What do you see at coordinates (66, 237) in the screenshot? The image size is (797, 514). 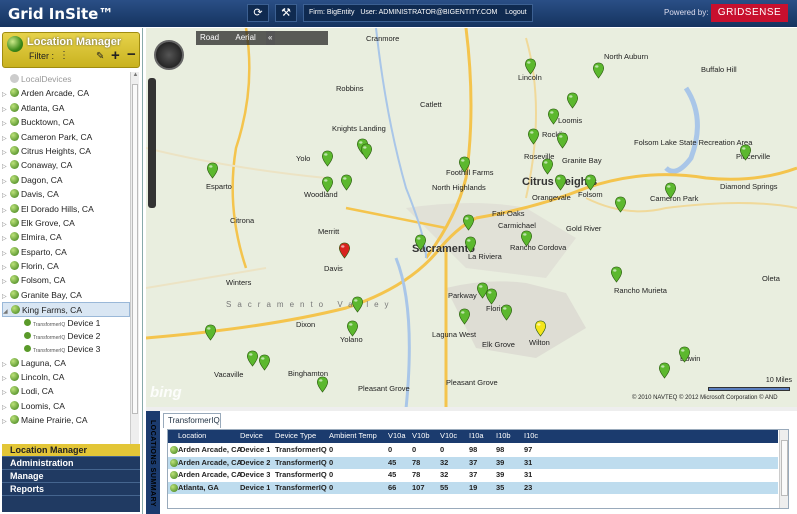 I see `tree-node: ▷ Elmira, CA` at bounding box center [66, 237].